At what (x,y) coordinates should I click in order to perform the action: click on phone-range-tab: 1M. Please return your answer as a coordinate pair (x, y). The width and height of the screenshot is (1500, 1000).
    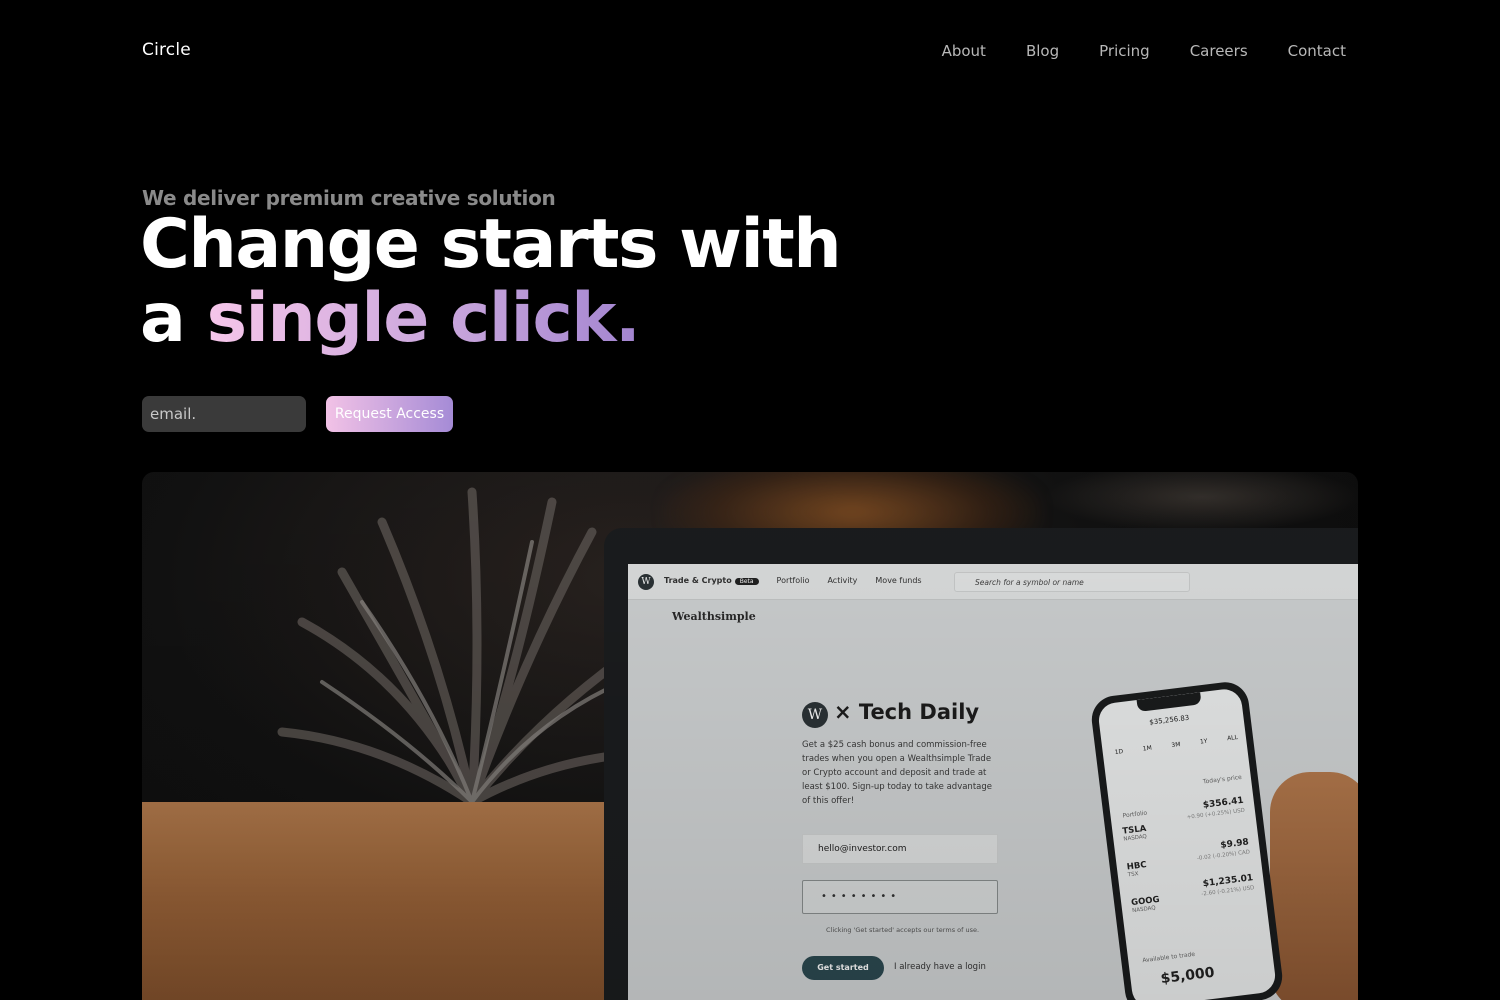
    Looking at the image, I should click on (1147, 748).